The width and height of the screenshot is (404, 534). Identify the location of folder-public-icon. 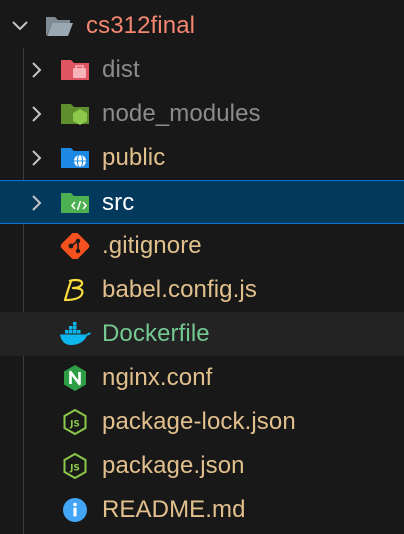
(75, 158).